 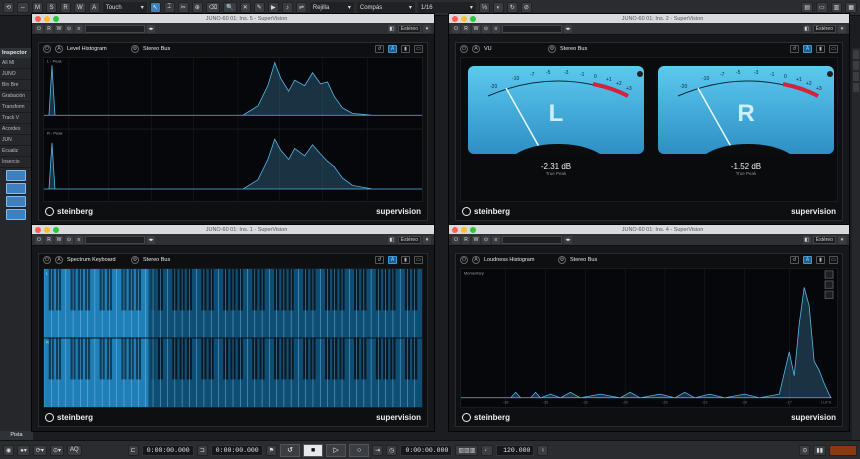 What do you see at coordinates (484, 7) in the screenshot?
I see `quantize-apply-icon: ⅓` at bounding box center [484, 7].